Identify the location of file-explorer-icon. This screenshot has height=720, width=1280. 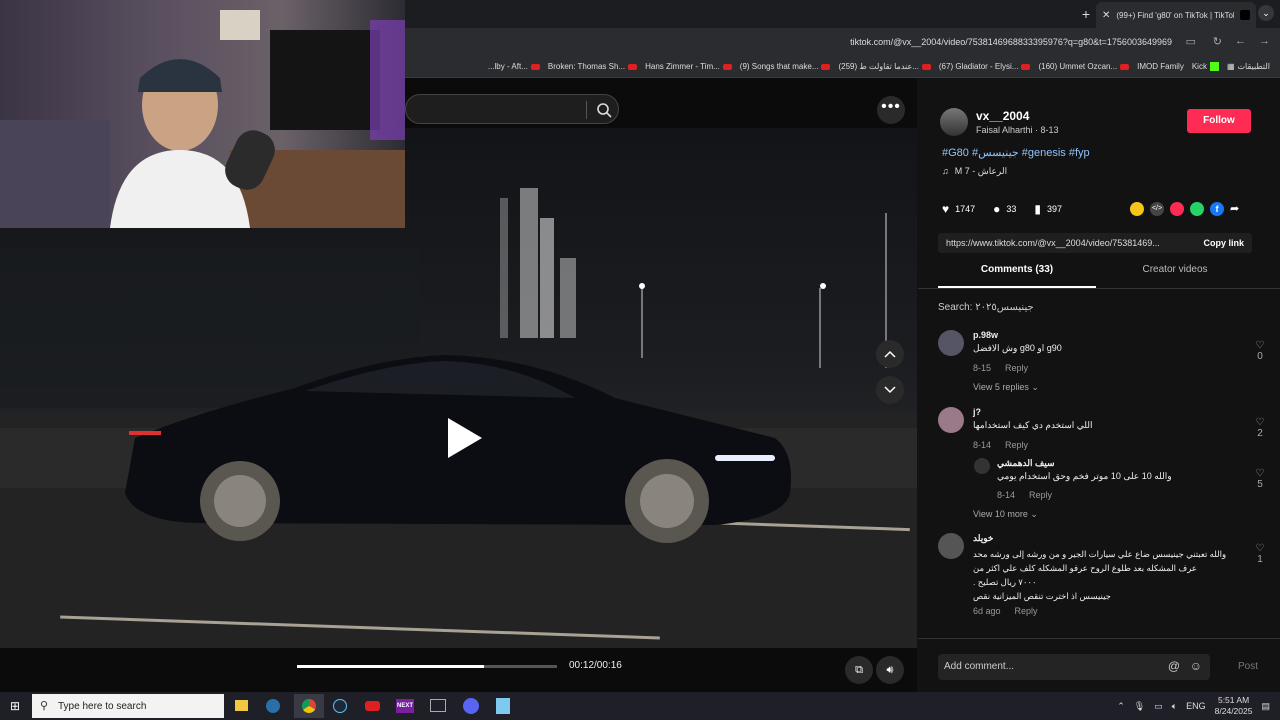
(241, 705).